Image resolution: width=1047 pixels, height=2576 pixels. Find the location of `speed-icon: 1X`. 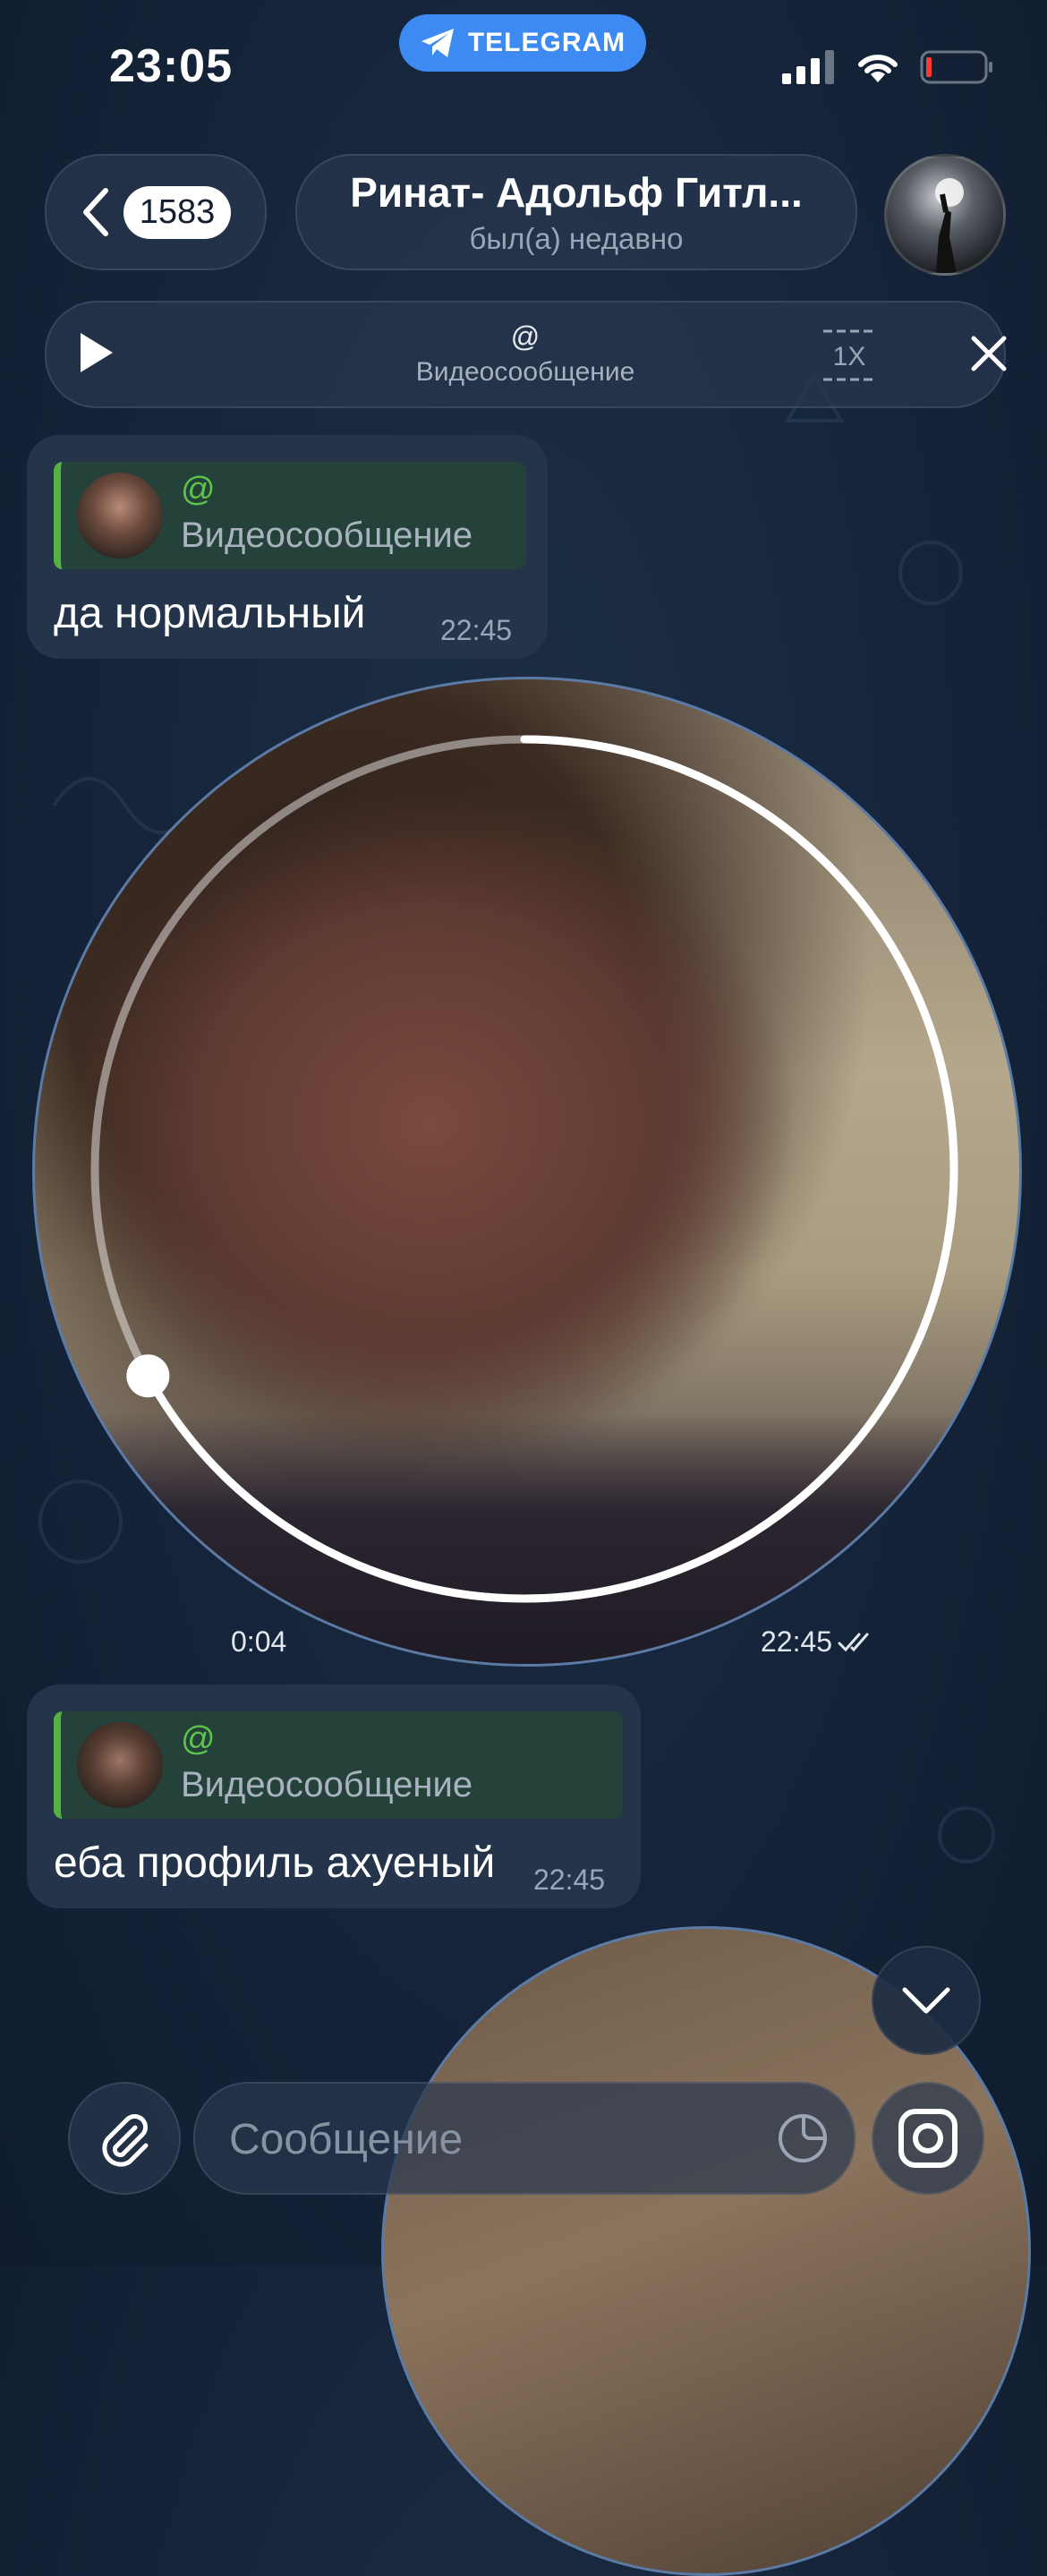

speed-icon: 1X is located at coordinates (849, 355).